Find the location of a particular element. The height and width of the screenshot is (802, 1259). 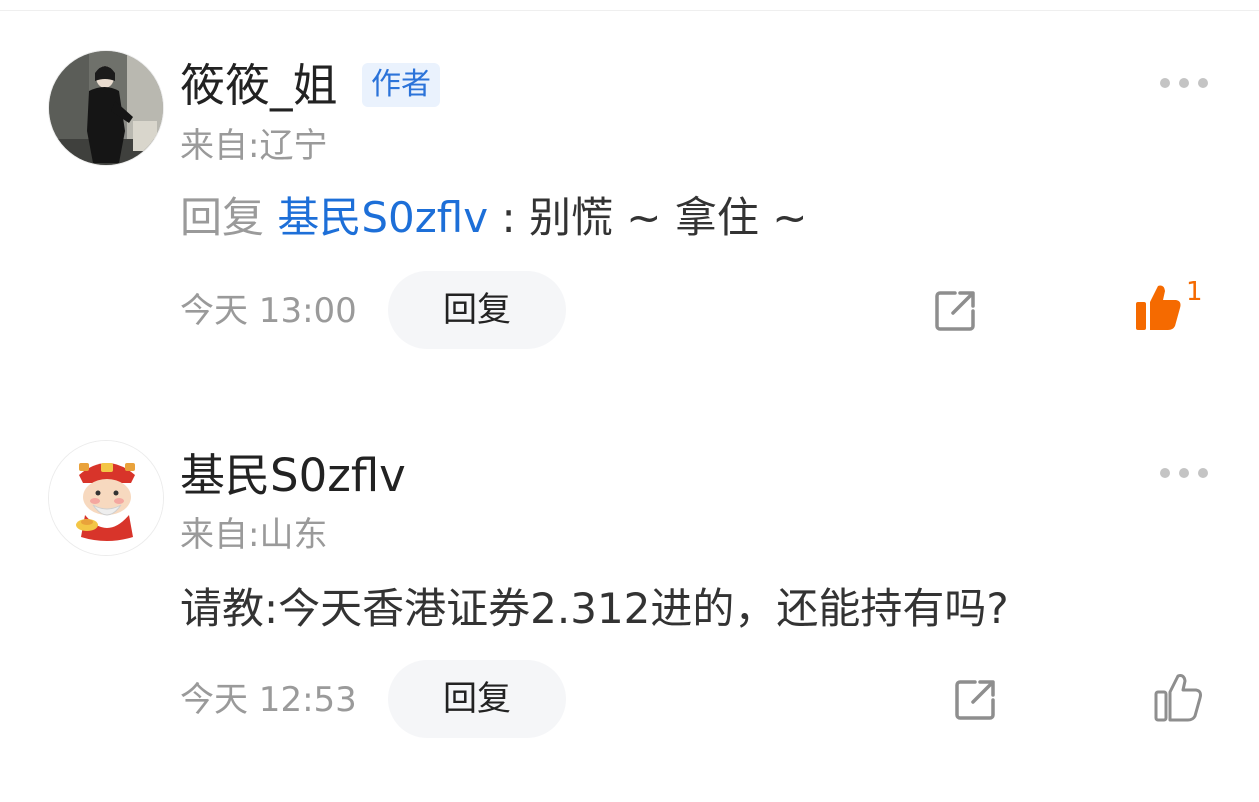

avatar is located at coordinates (106, 498).